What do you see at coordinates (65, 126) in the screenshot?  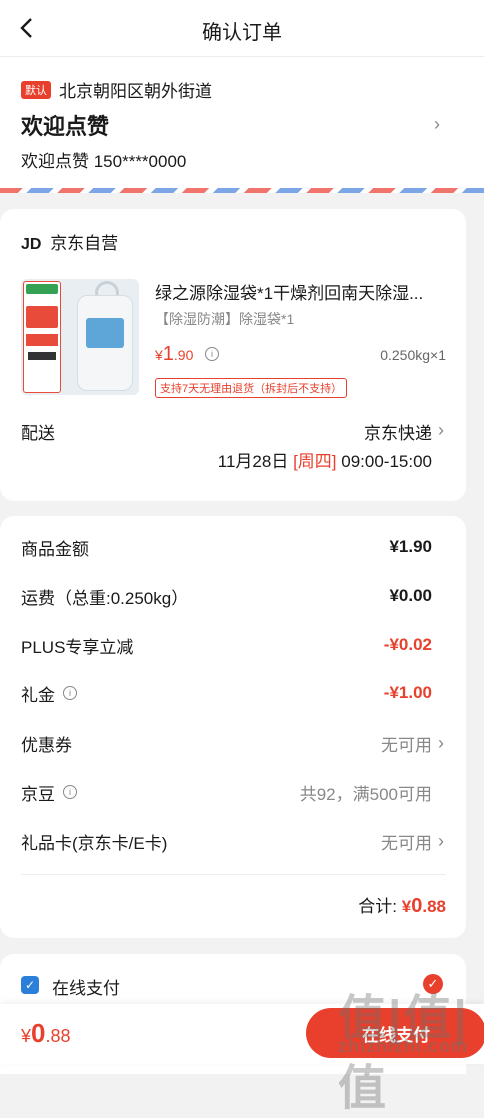 I see `address-name: 欢迎点赞` at bounding box center [65, 126].